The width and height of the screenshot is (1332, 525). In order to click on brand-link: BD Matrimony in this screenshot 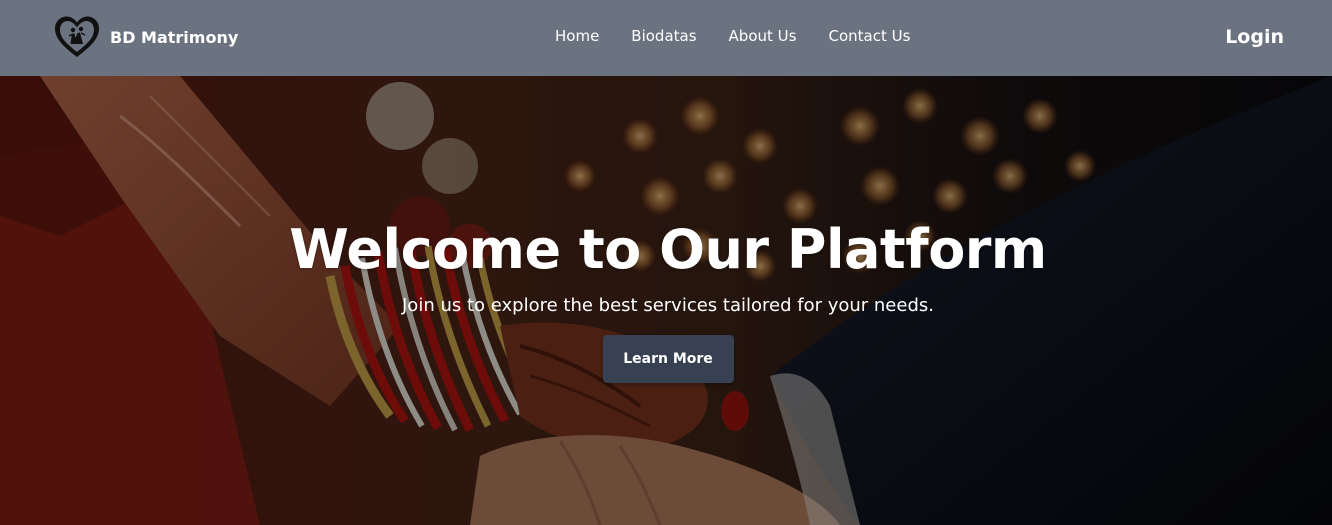, I will do `click(145, 37)`.